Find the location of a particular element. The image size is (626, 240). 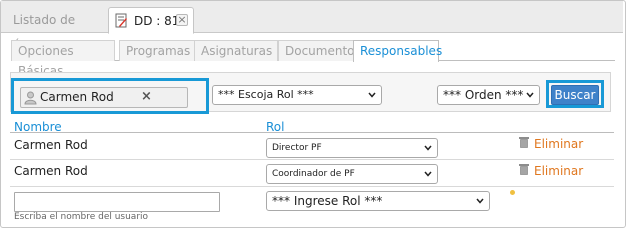

tab-responsables: Responsables is located at coordinates (397, 51).